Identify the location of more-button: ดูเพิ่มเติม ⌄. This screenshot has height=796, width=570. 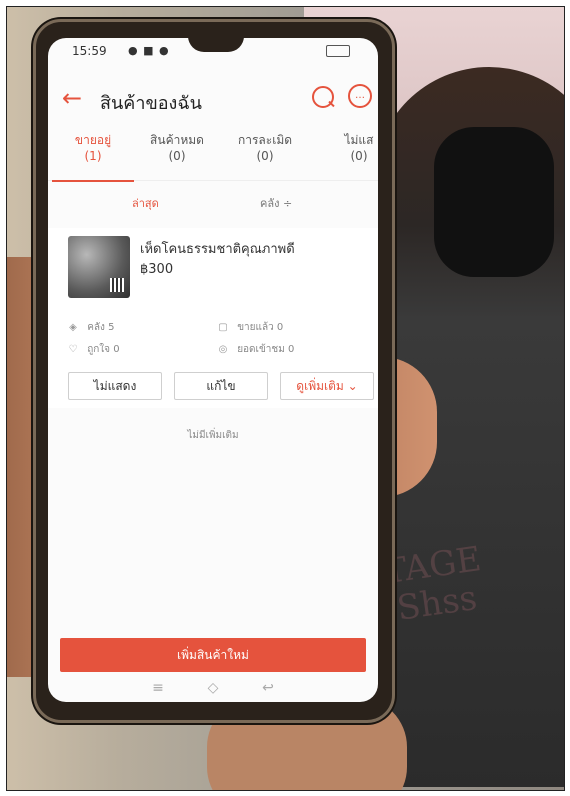
(327, 386).